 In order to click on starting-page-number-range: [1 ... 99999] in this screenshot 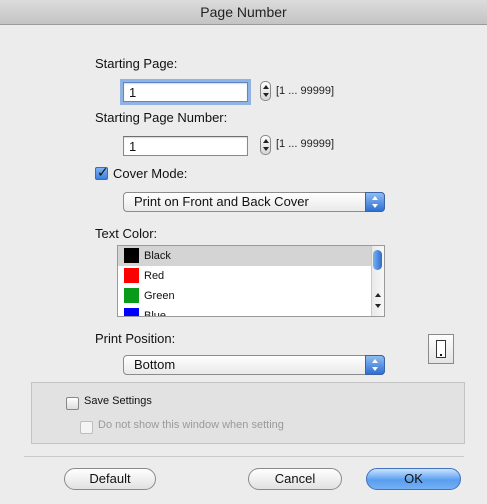, I will do `click(305, 144)`.